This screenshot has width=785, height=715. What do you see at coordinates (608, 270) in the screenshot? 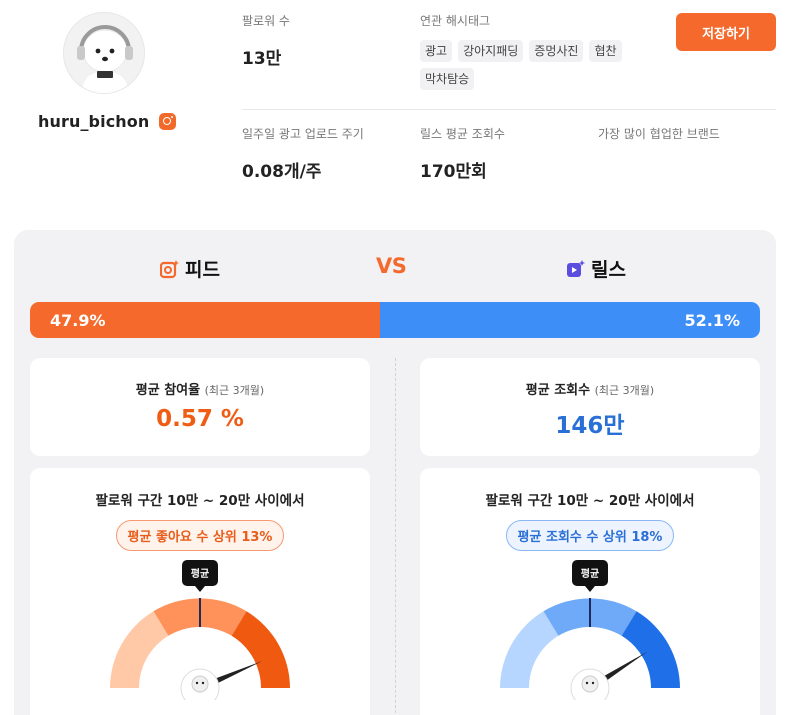
I see `reels-title: 릴스` at bounding box center [608, 270].